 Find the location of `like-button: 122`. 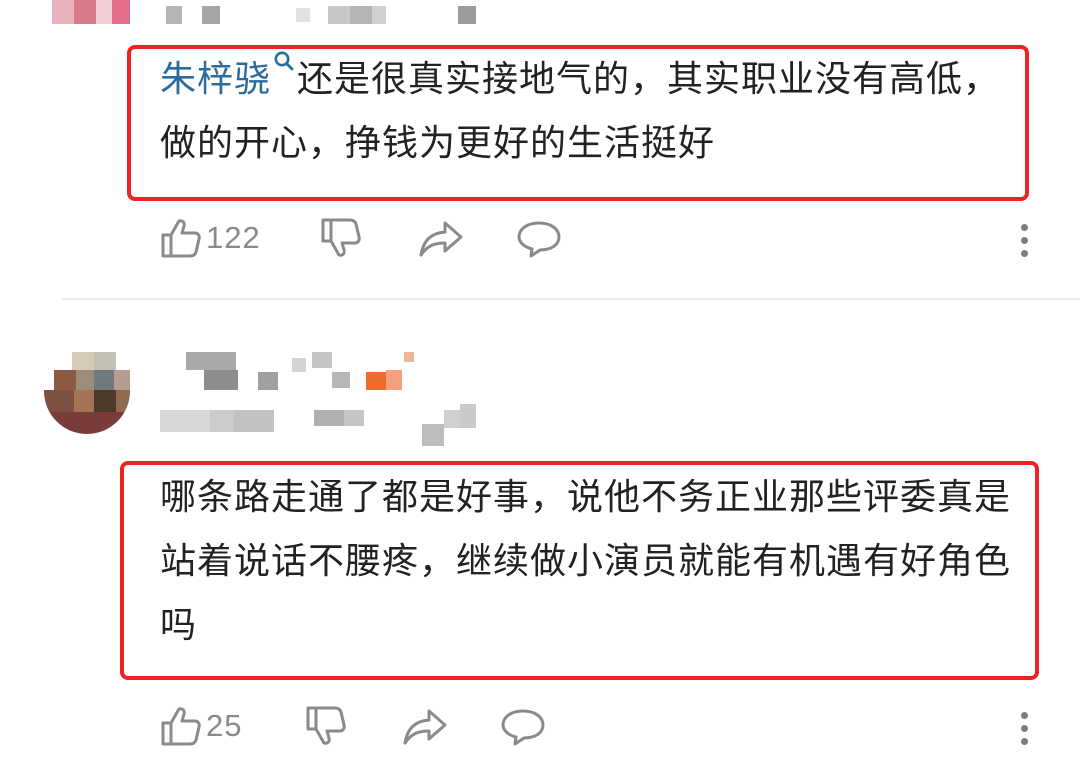

like-button: 122 is located at coordinates (210, 238).